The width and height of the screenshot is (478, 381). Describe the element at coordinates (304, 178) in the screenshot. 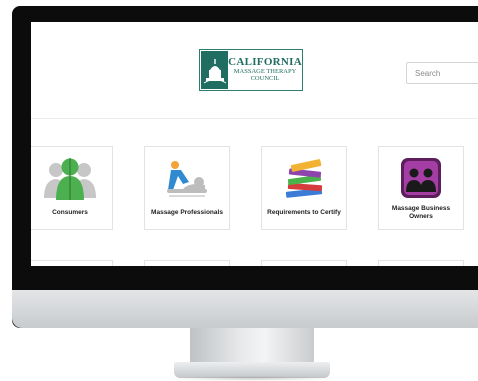

I see `book-stack-icon` at that location.